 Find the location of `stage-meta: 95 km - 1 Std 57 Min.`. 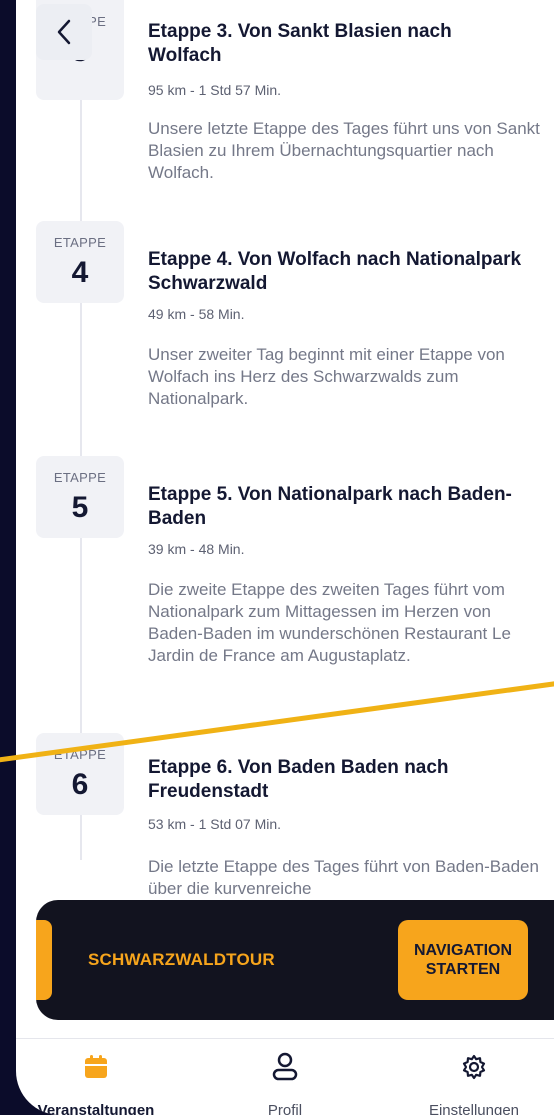

stage-meta: 95 km - 1 Std 57 Min. is located at coordinates (215, 90).